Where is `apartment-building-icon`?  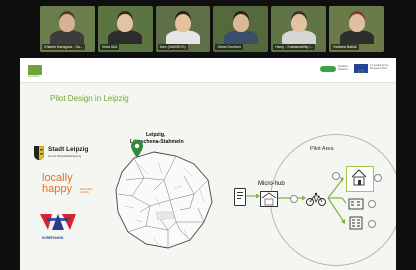
apartment-building-icon is located at coordinates (356, 204).